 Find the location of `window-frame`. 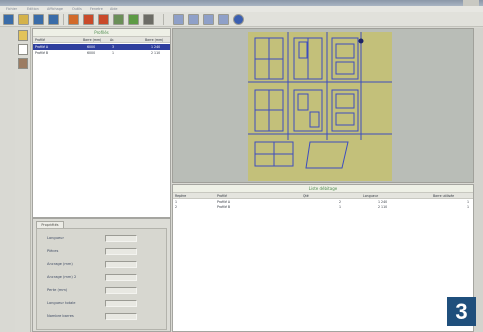

window-frame is located at coordinates (327, 155).